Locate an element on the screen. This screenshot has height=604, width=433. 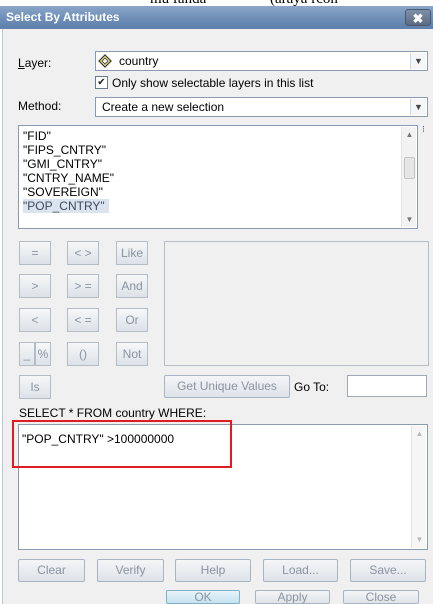
scroll-thumb is located at coordinates (409, 168).